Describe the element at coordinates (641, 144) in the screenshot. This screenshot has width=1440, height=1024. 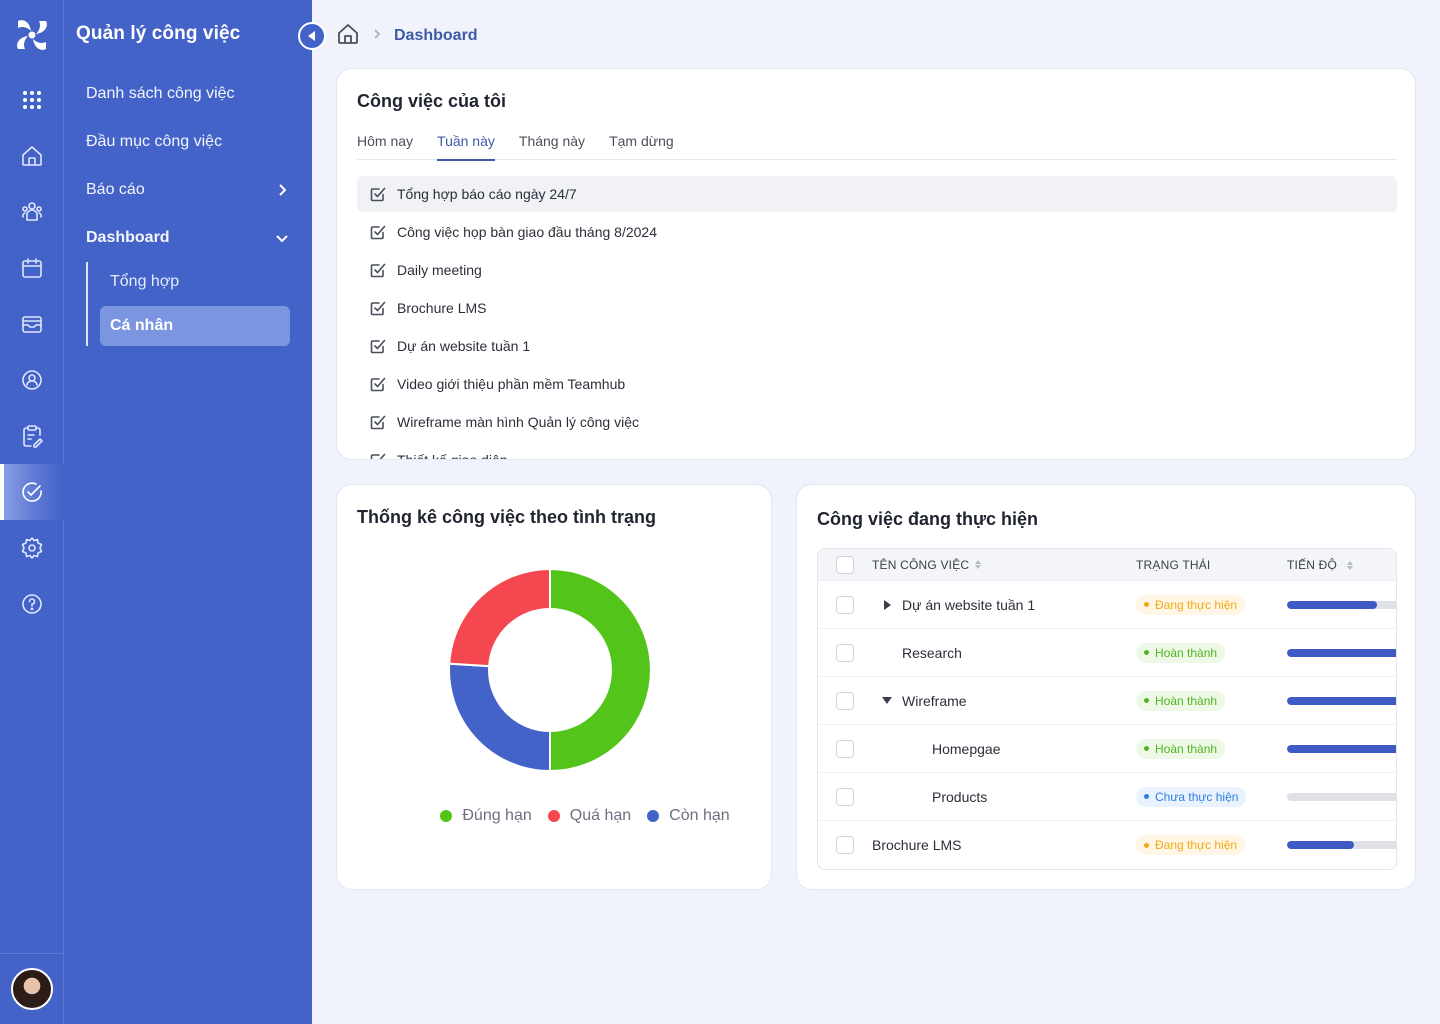
I see `tab-paused: Tạm dừng` at that location.